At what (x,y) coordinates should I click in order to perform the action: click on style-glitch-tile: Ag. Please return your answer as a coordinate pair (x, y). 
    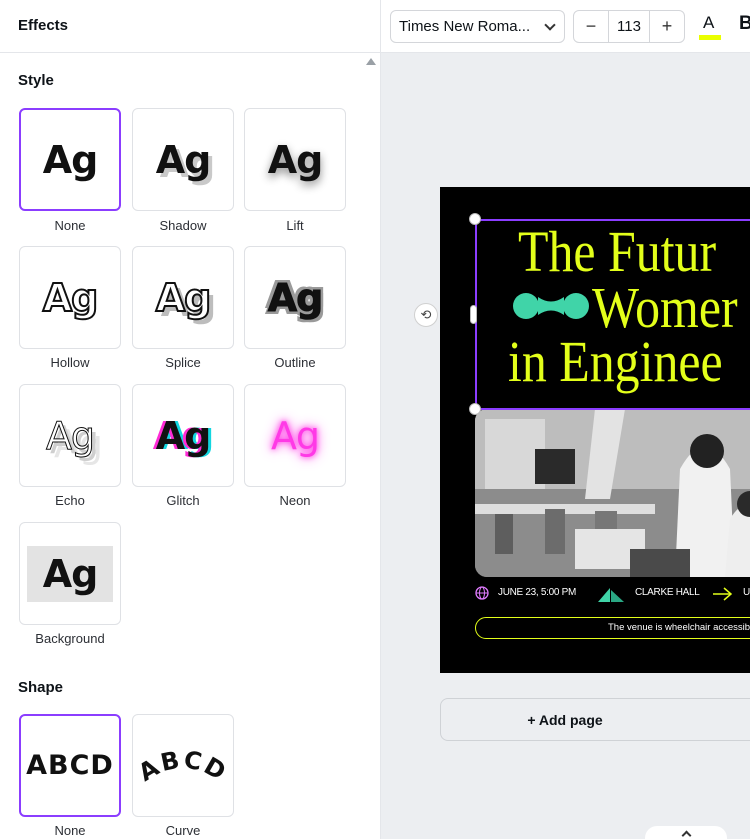
    Looking at the image, I should click on (183, 435).